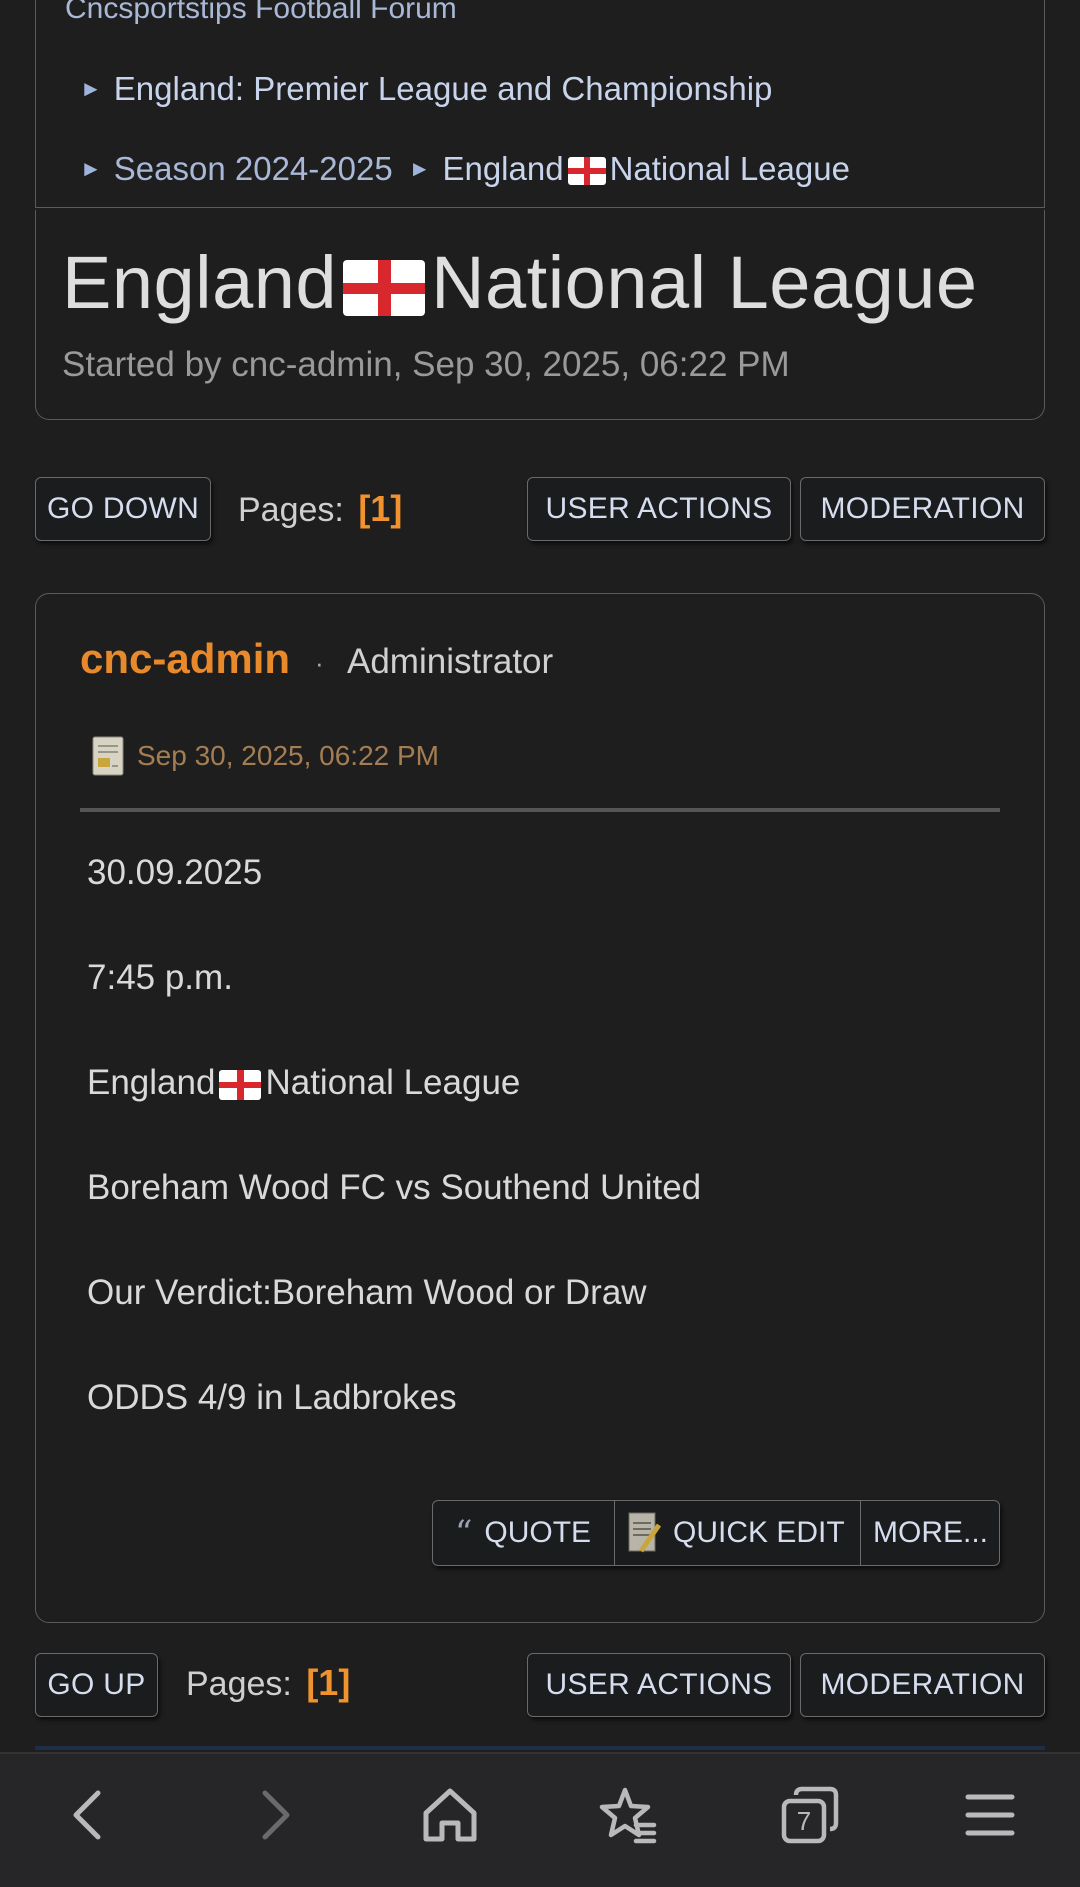 This screenshot has width=1080, height=1887. Describe the element at coordinates (151, 1082) in the screenshot. I see `post-league-prefix: England` at that location.